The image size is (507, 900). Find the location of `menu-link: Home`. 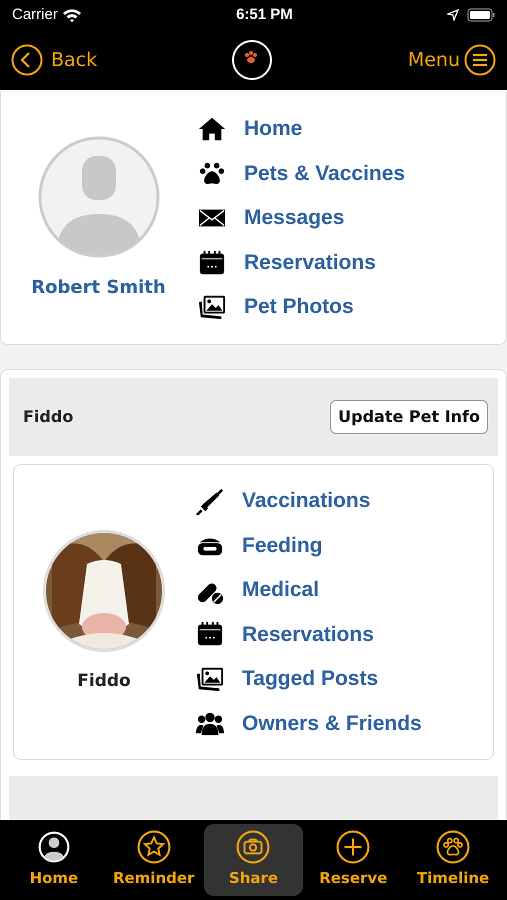

menu-link: Home is located at coordinates (273, 129).